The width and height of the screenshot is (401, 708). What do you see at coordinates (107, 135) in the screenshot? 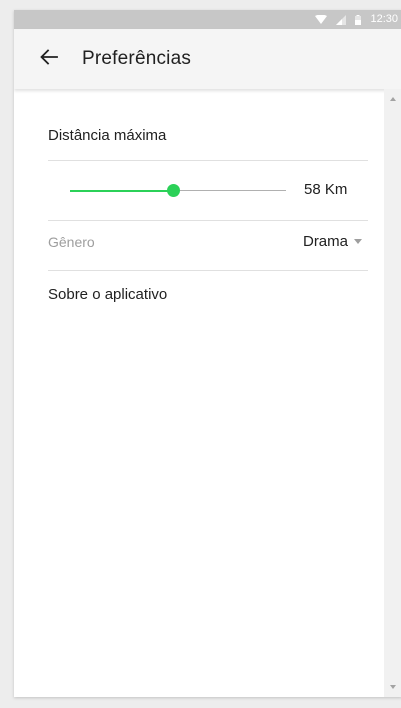
I see `max-distance-label: Distância máxima` at bounding box center [107, 135].